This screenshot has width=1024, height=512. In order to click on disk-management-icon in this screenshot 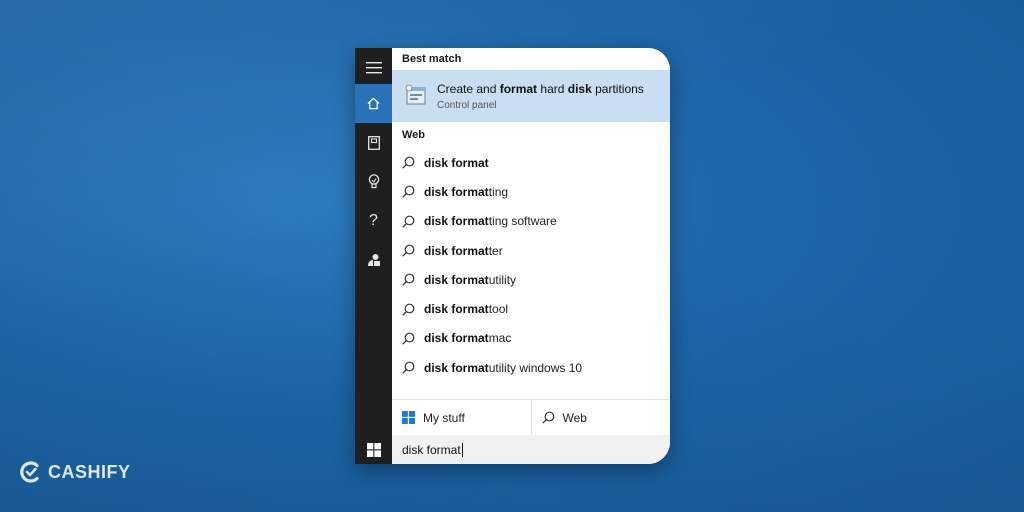, I will do `click(415, 94)`.